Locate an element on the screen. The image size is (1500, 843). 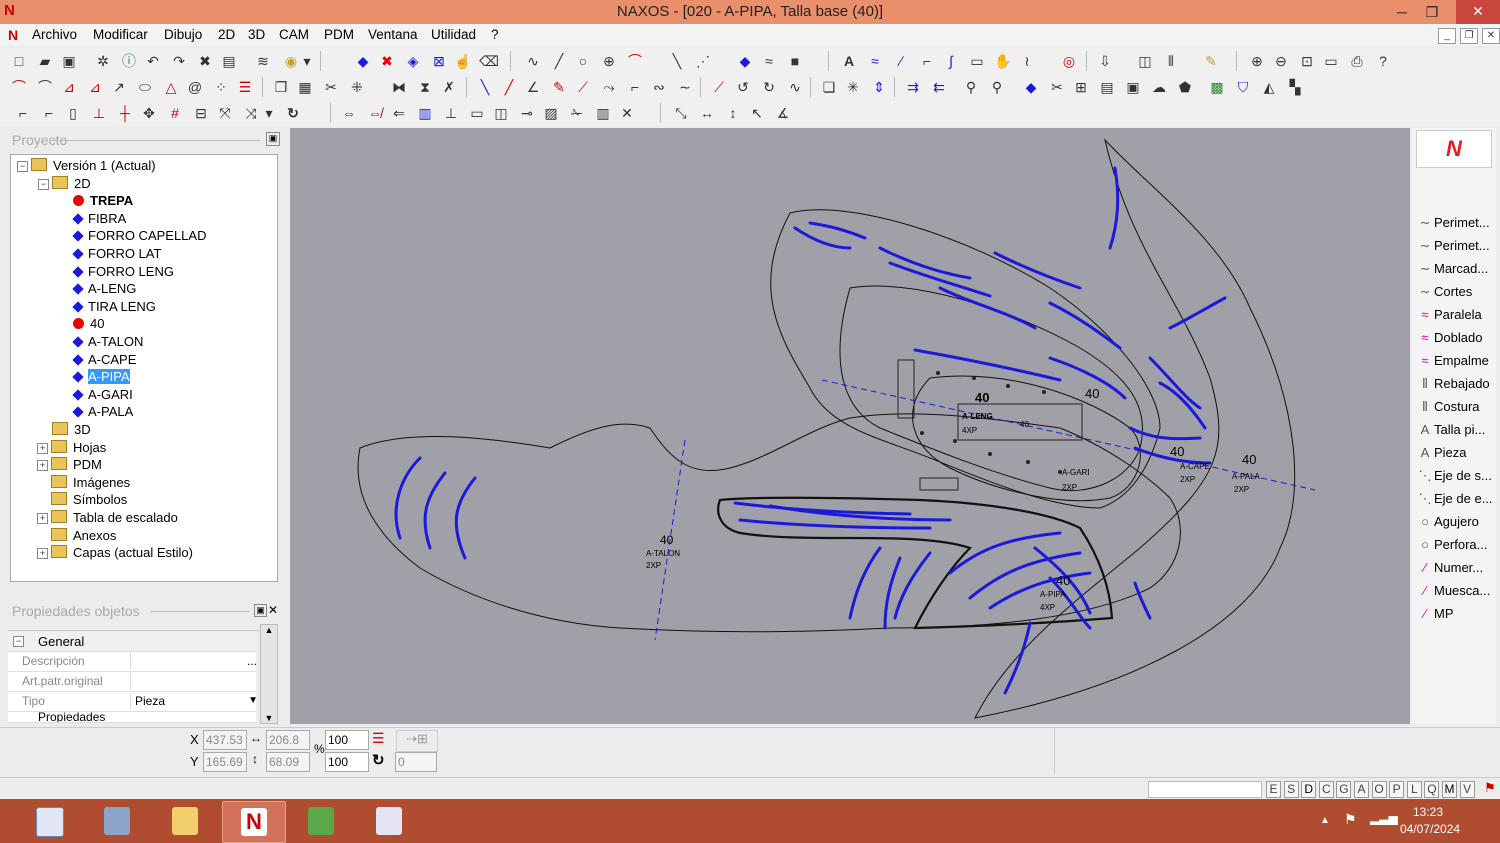
properties-icon: ▤ is located at coordinates (229, 61).